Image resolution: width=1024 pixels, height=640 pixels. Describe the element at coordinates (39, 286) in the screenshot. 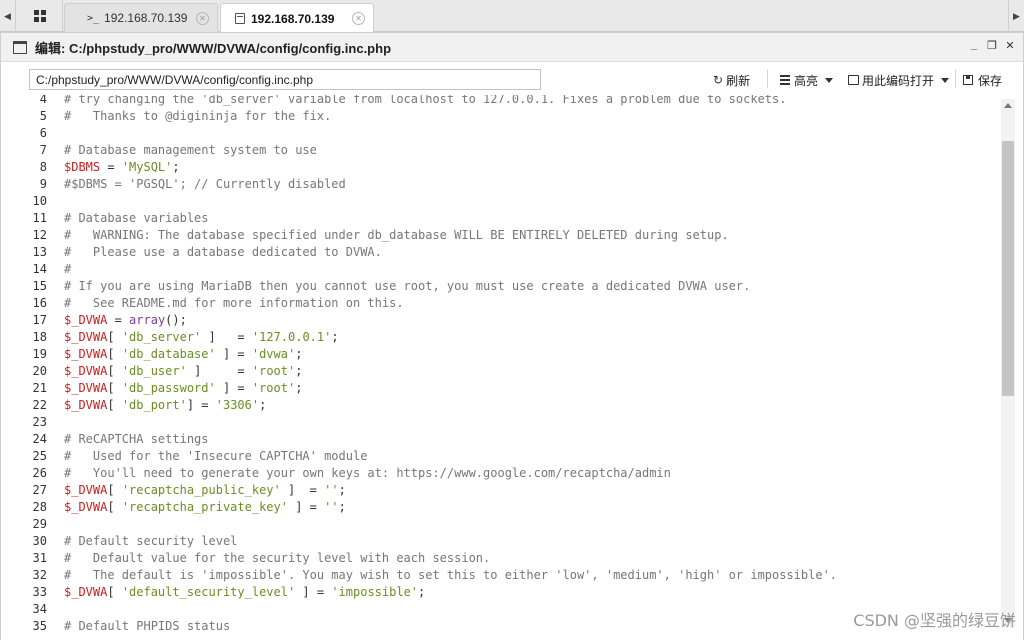

I see `line-number: 15` at that location.